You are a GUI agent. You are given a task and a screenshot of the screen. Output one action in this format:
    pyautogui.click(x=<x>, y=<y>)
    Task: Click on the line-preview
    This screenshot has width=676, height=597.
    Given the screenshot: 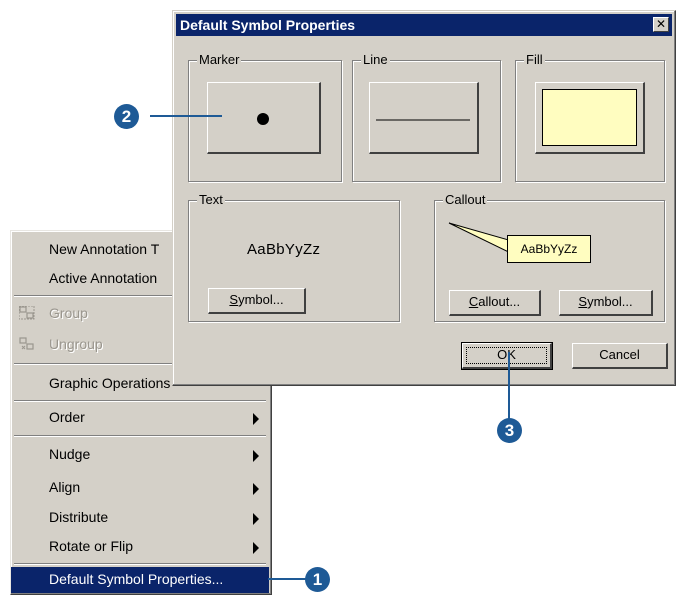 What is the action you would take?
    pyautogui.click(x=423, y=120)
    